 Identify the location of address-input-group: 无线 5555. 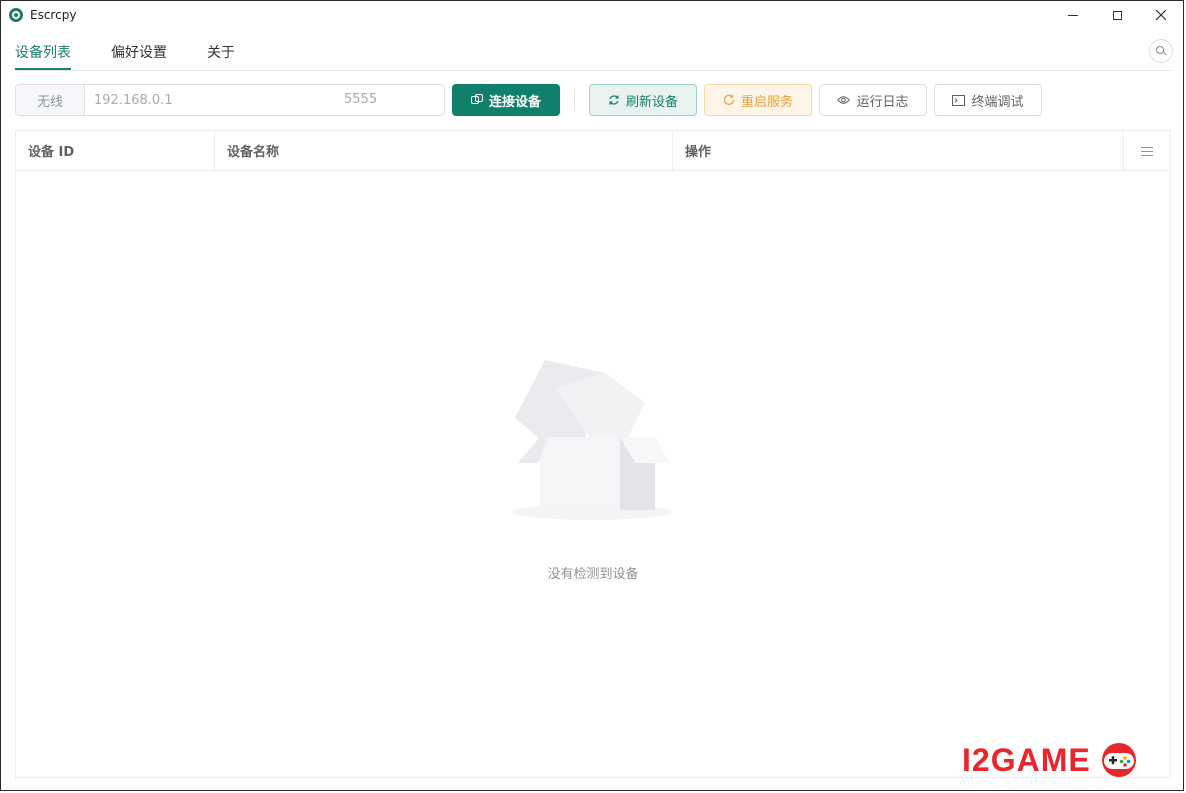
(230, 100).